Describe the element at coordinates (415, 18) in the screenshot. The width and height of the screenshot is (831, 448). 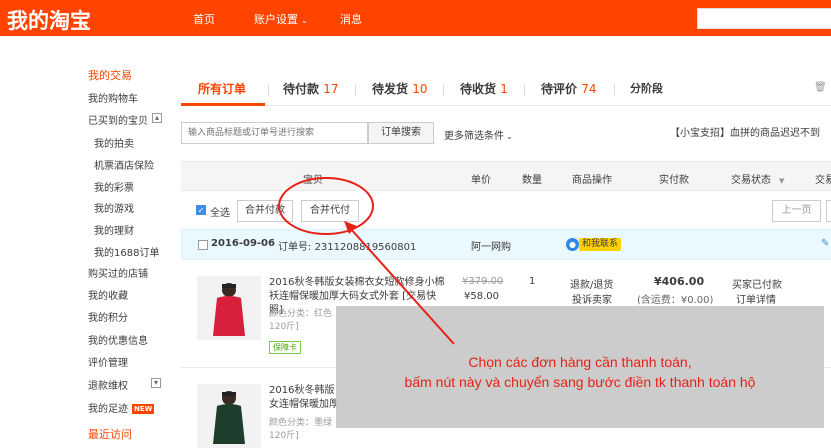
I see `top-bar: 我的淘宝 首页 账户设置 ⌄ 消息` at that location.